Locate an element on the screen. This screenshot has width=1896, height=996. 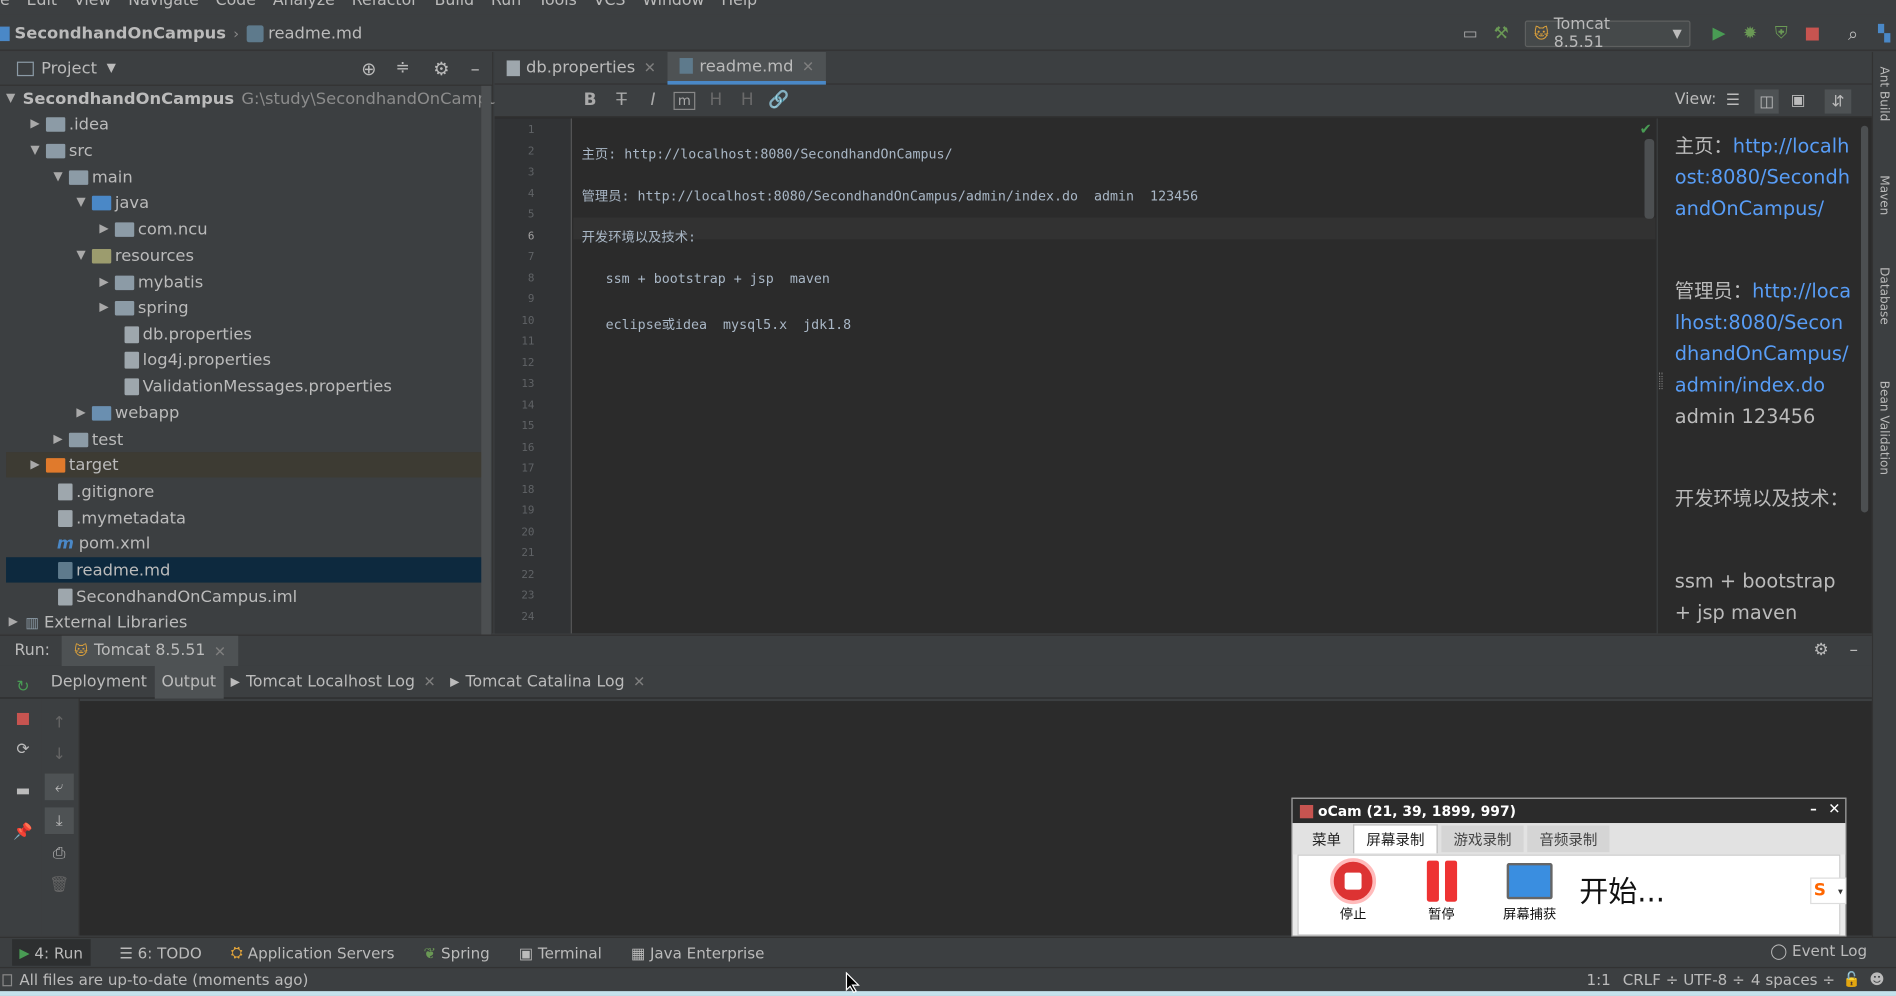
tree-item-webapp: ▶ webapp is located at coordinates (248, 412).